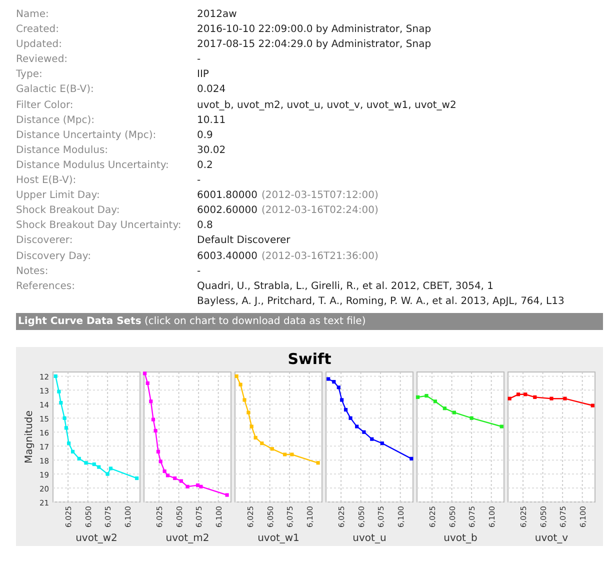  What do you see at coordinates (369, 538) in the screenshot?
I see `axis-title: uvot_u` at bounding box center [369, 538].